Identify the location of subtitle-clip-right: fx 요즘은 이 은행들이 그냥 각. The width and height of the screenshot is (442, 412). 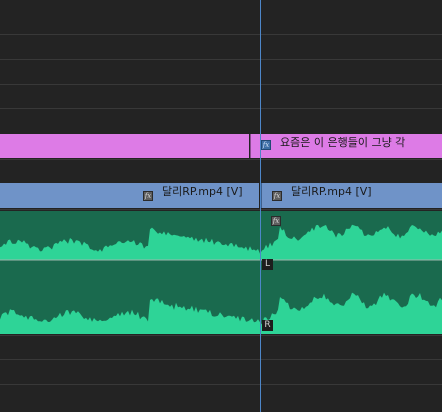
(346, 146).